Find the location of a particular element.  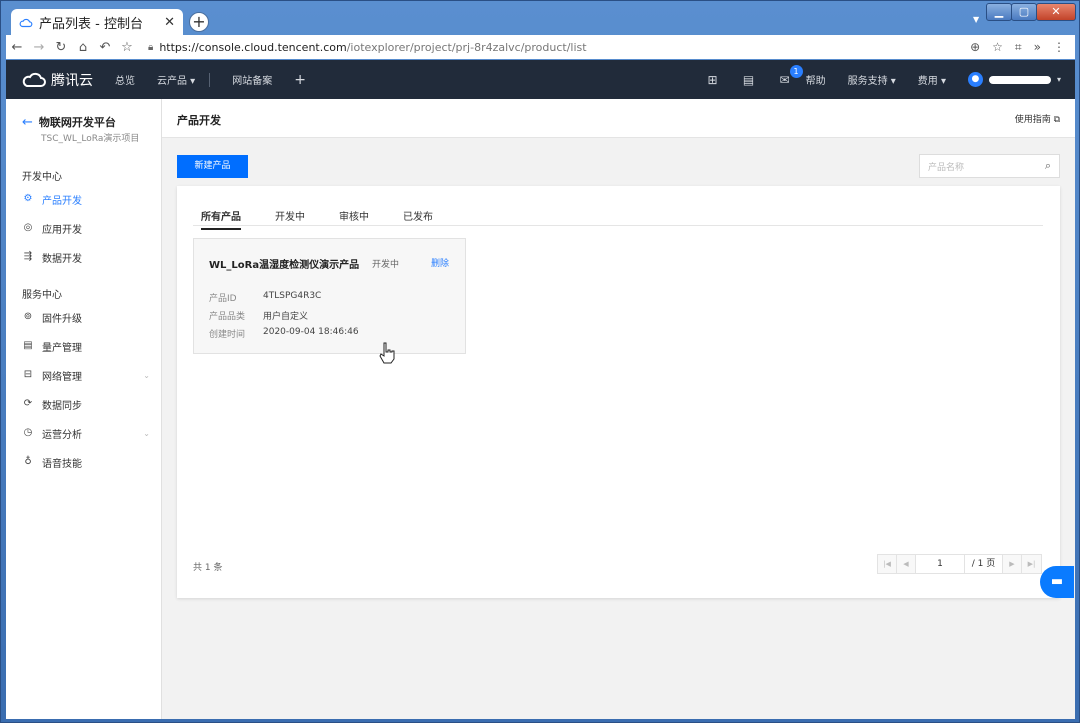

menu-dots-icon: ⋮ is located at coordinates (1059, 47).